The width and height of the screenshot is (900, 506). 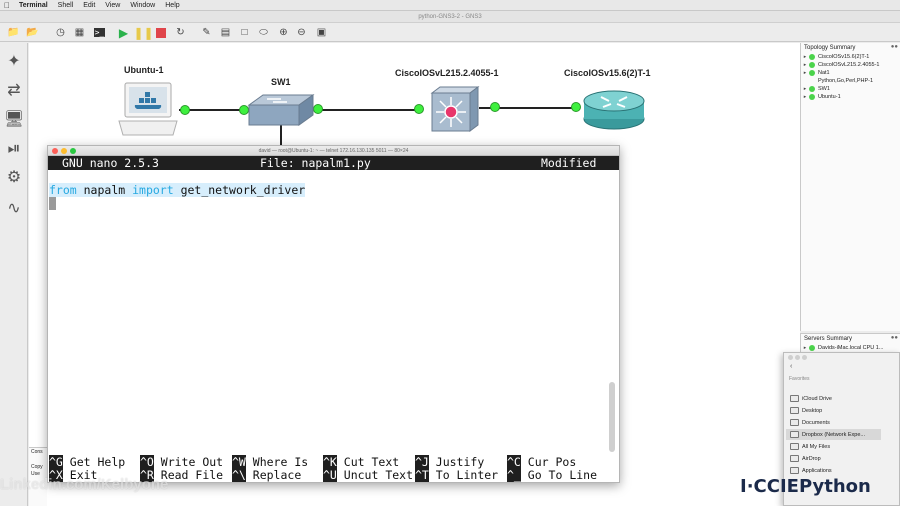 I want to click on menu-window: Window, so click(x=142, y=5).